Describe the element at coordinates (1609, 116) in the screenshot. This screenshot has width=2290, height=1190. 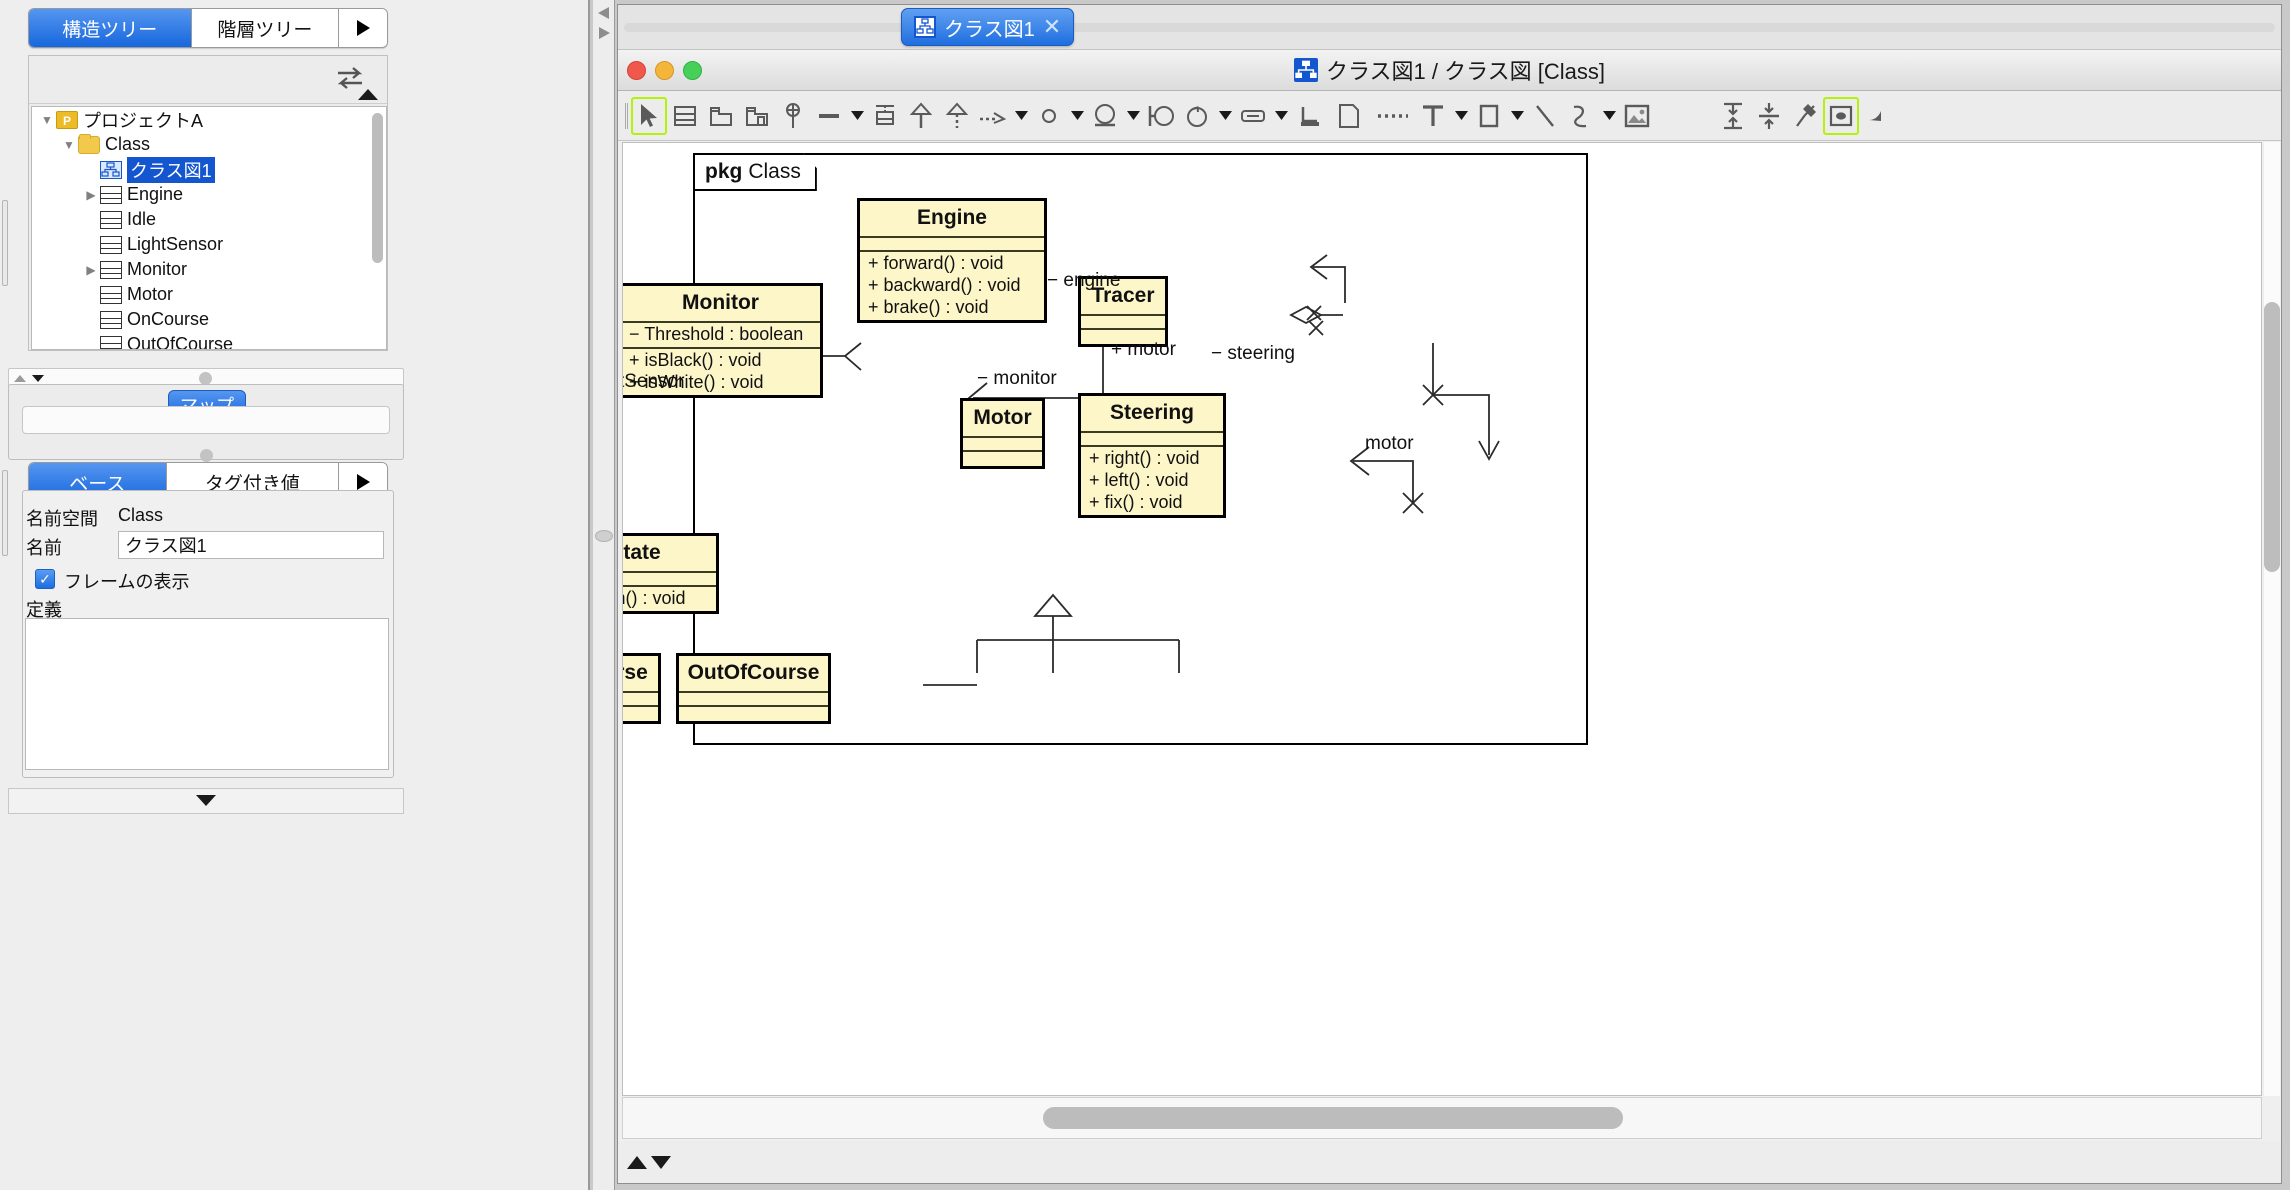
I see `curve-tool-caret` at that location.